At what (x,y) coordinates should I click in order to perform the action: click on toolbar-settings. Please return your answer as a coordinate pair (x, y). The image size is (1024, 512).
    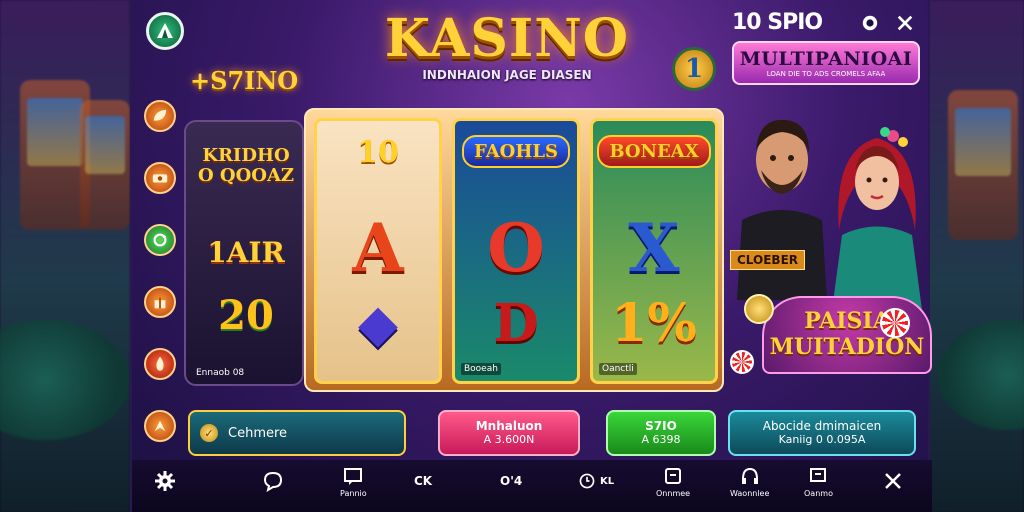
    Looking at the image, I should click on (165, 481).